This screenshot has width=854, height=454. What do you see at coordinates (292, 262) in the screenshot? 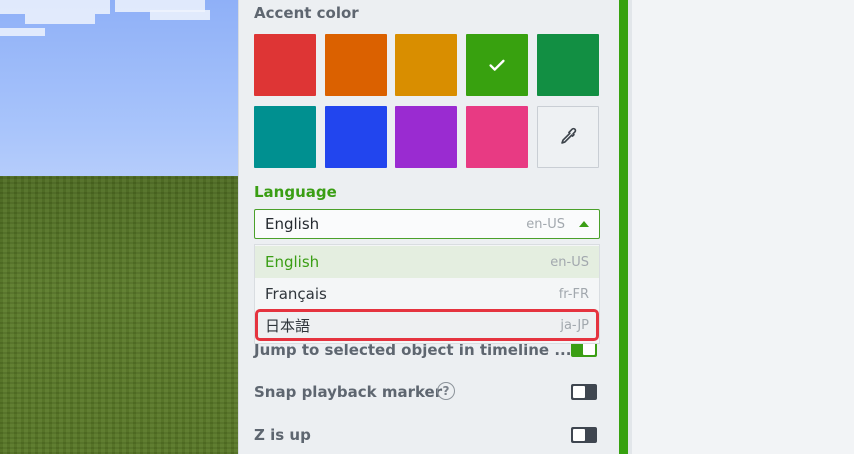
I see `language-option-label: English` at bounding box center [292, 262].